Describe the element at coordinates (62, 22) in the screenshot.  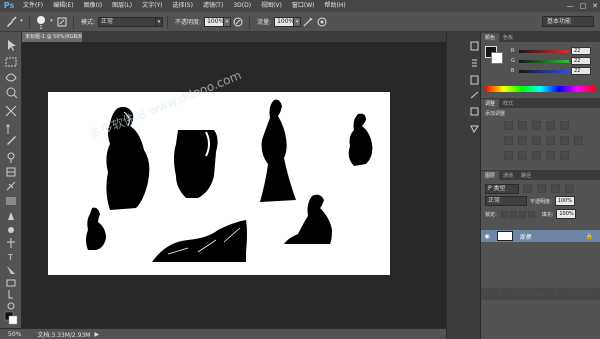
I see `brush-panel-toggle-icon` at that location.